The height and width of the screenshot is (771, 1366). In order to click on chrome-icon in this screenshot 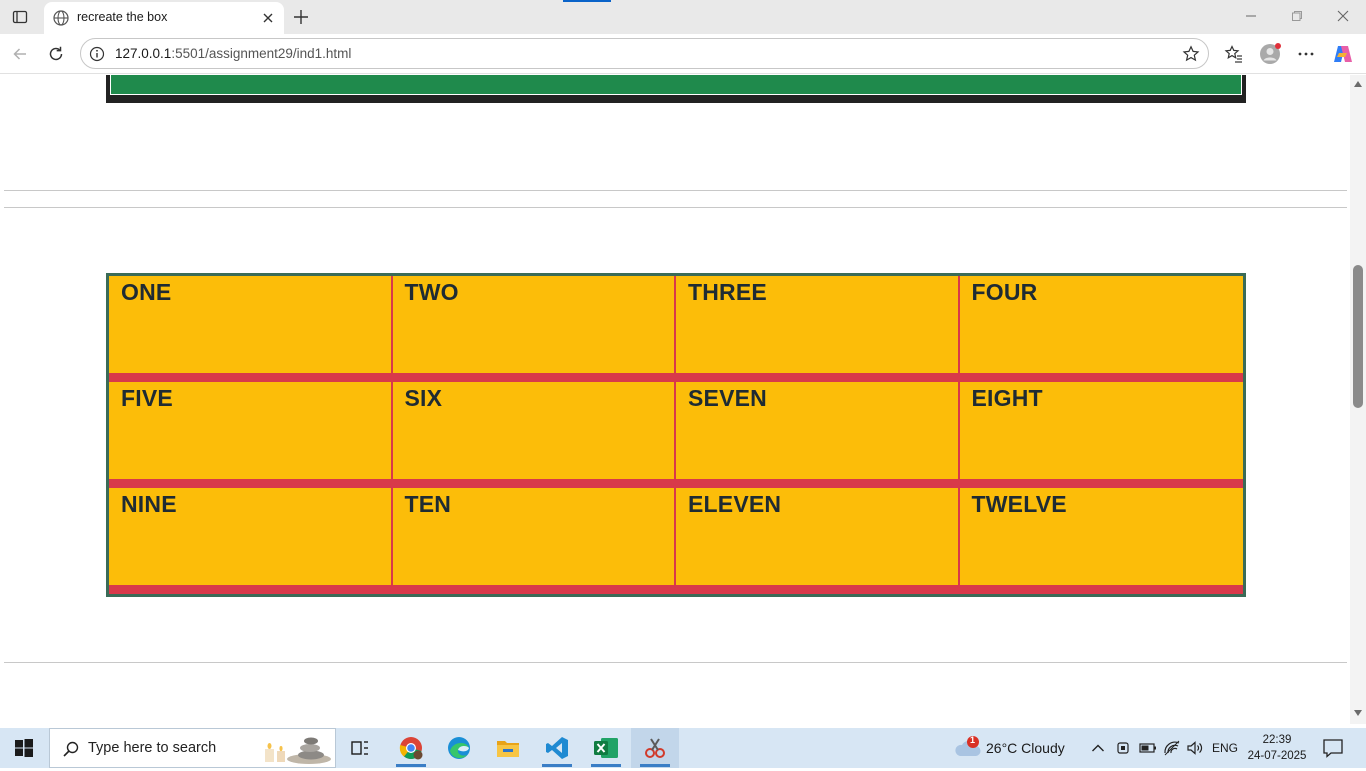, I will do `click(411, 748)`.